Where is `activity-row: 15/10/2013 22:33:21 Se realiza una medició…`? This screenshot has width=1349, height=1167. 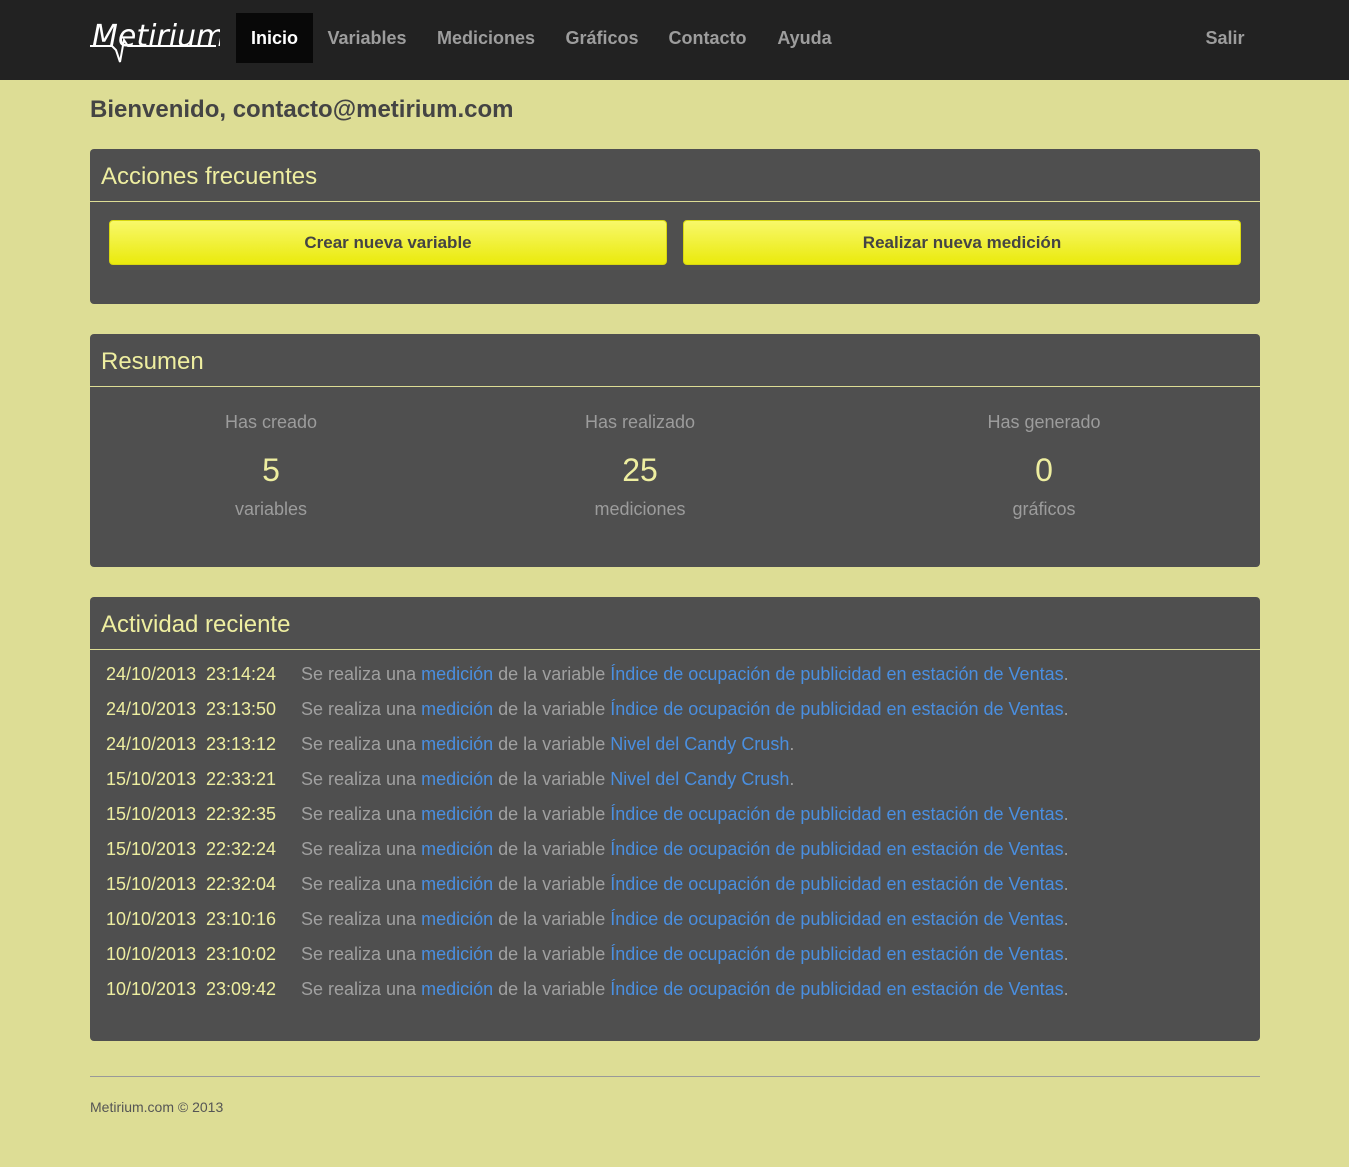
activity-row: 15/10/2013 22:33:21 Se realiza una medició… is located at coordinates (676, 785).